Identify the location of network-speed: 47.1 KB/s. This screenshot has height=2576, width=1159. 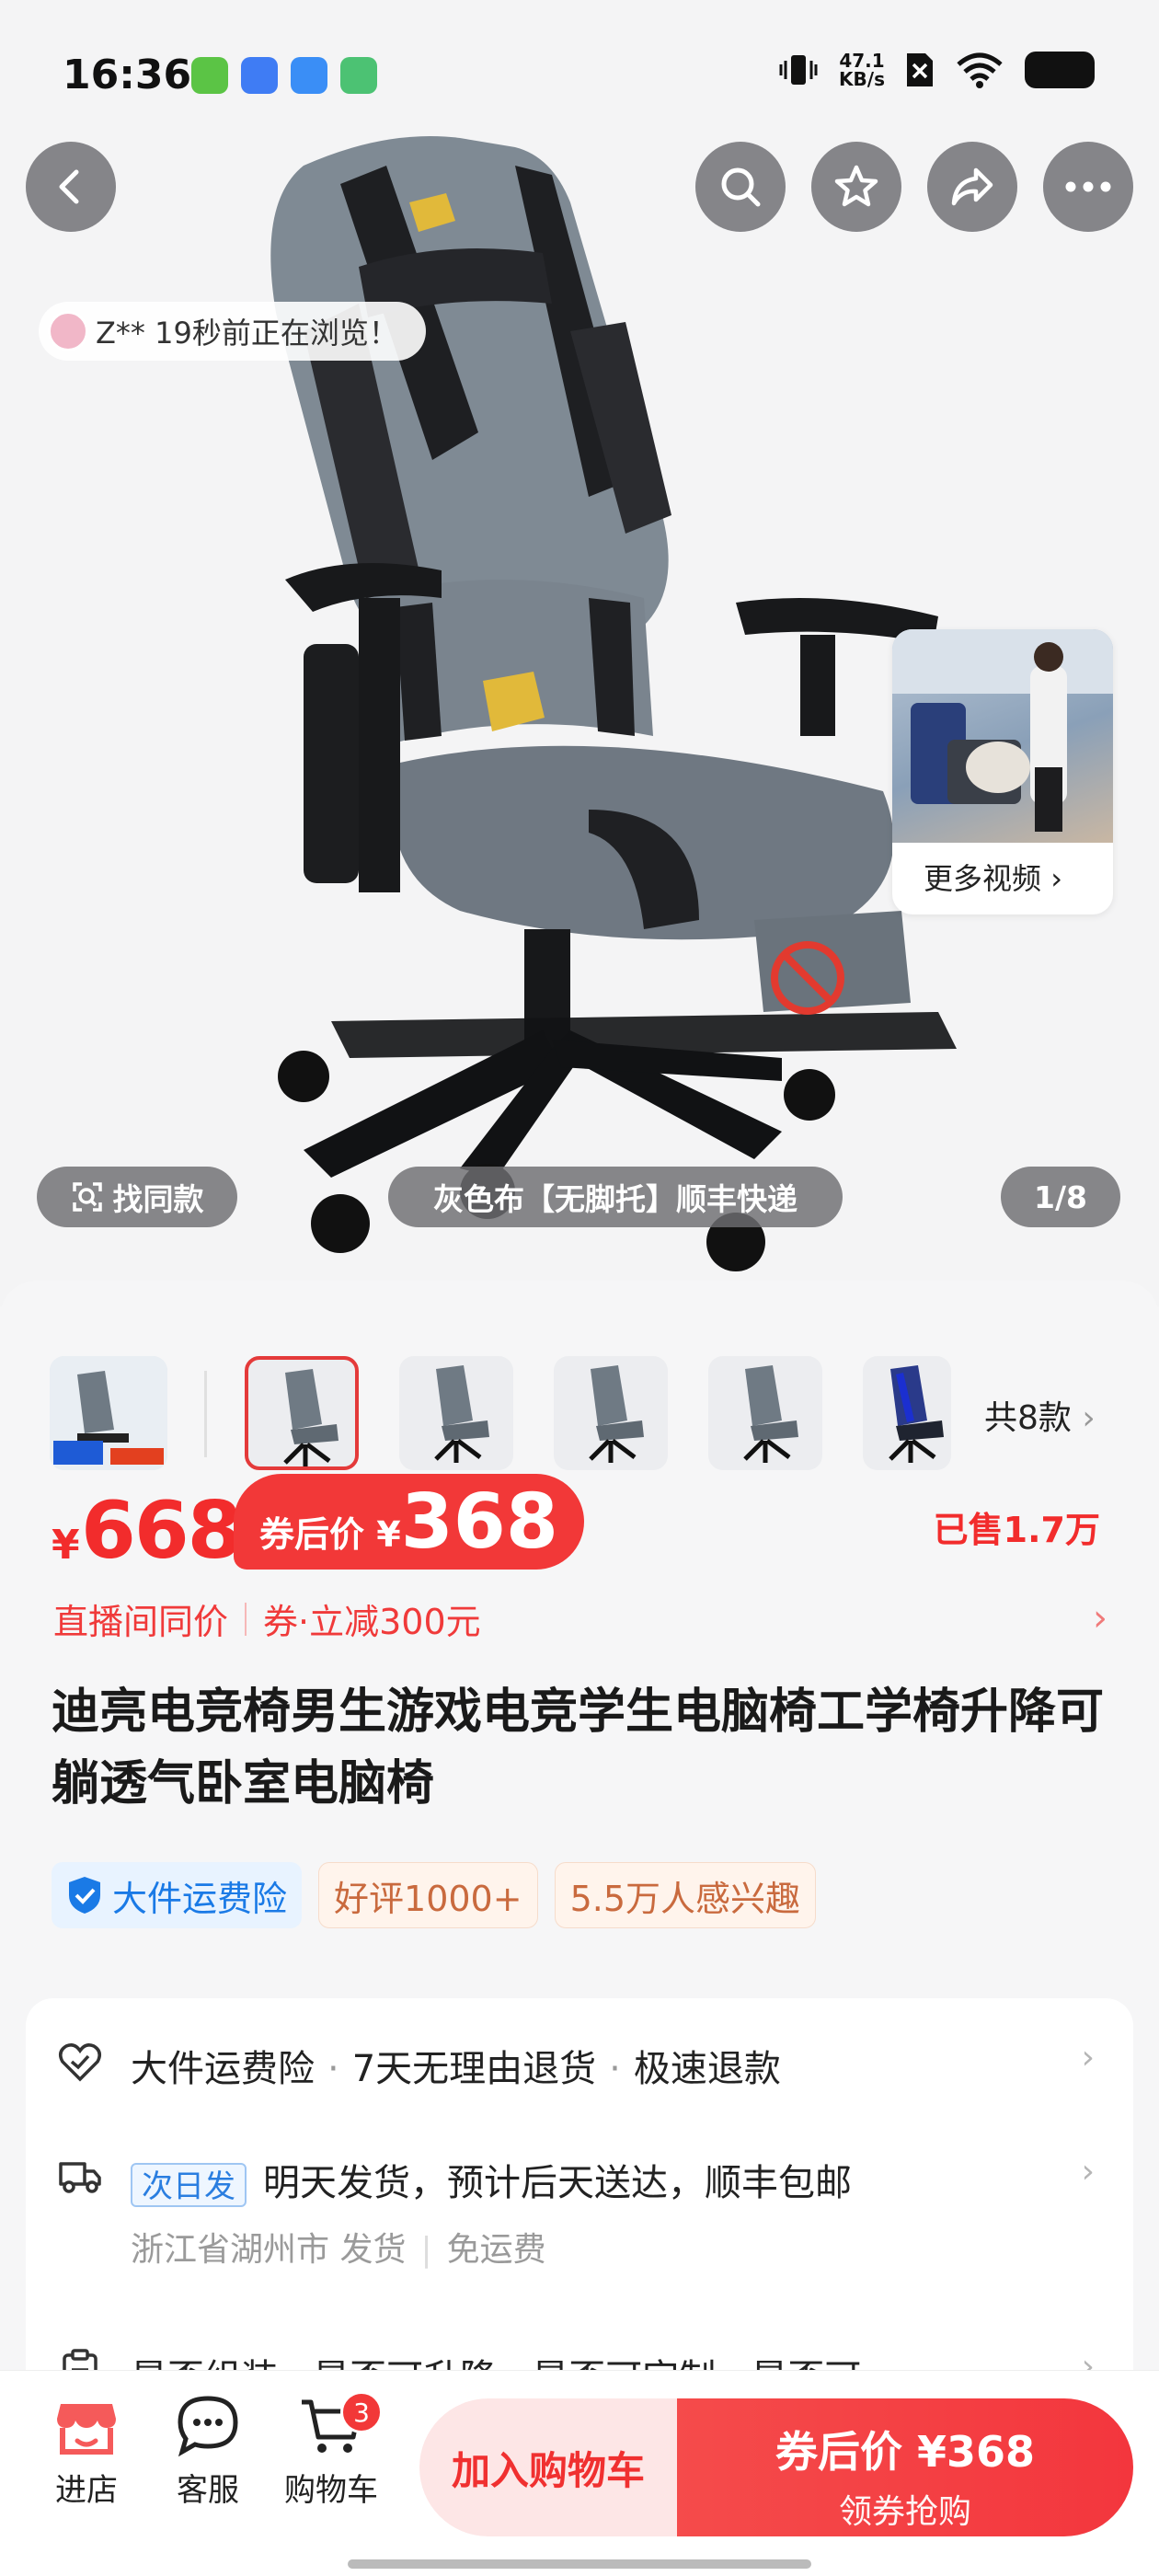
(862, 70).